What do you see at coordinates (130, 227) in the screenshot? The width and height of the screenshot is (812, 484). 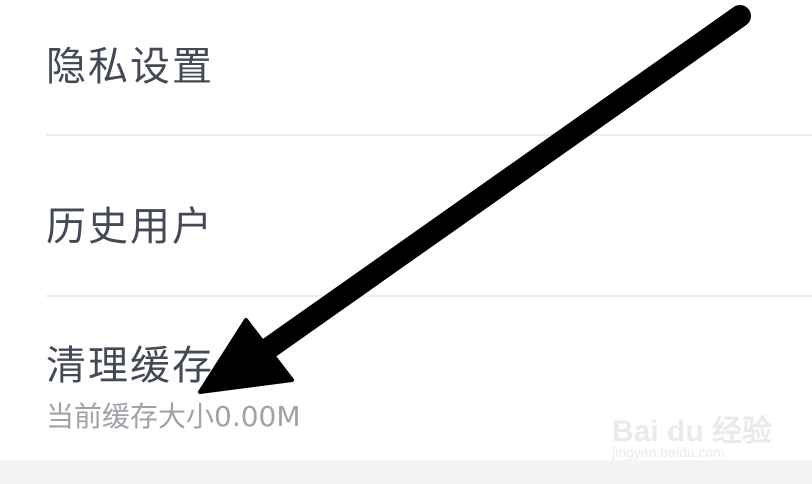 I see `history-users-label: 历史用户` at bounding box center [130, 227].